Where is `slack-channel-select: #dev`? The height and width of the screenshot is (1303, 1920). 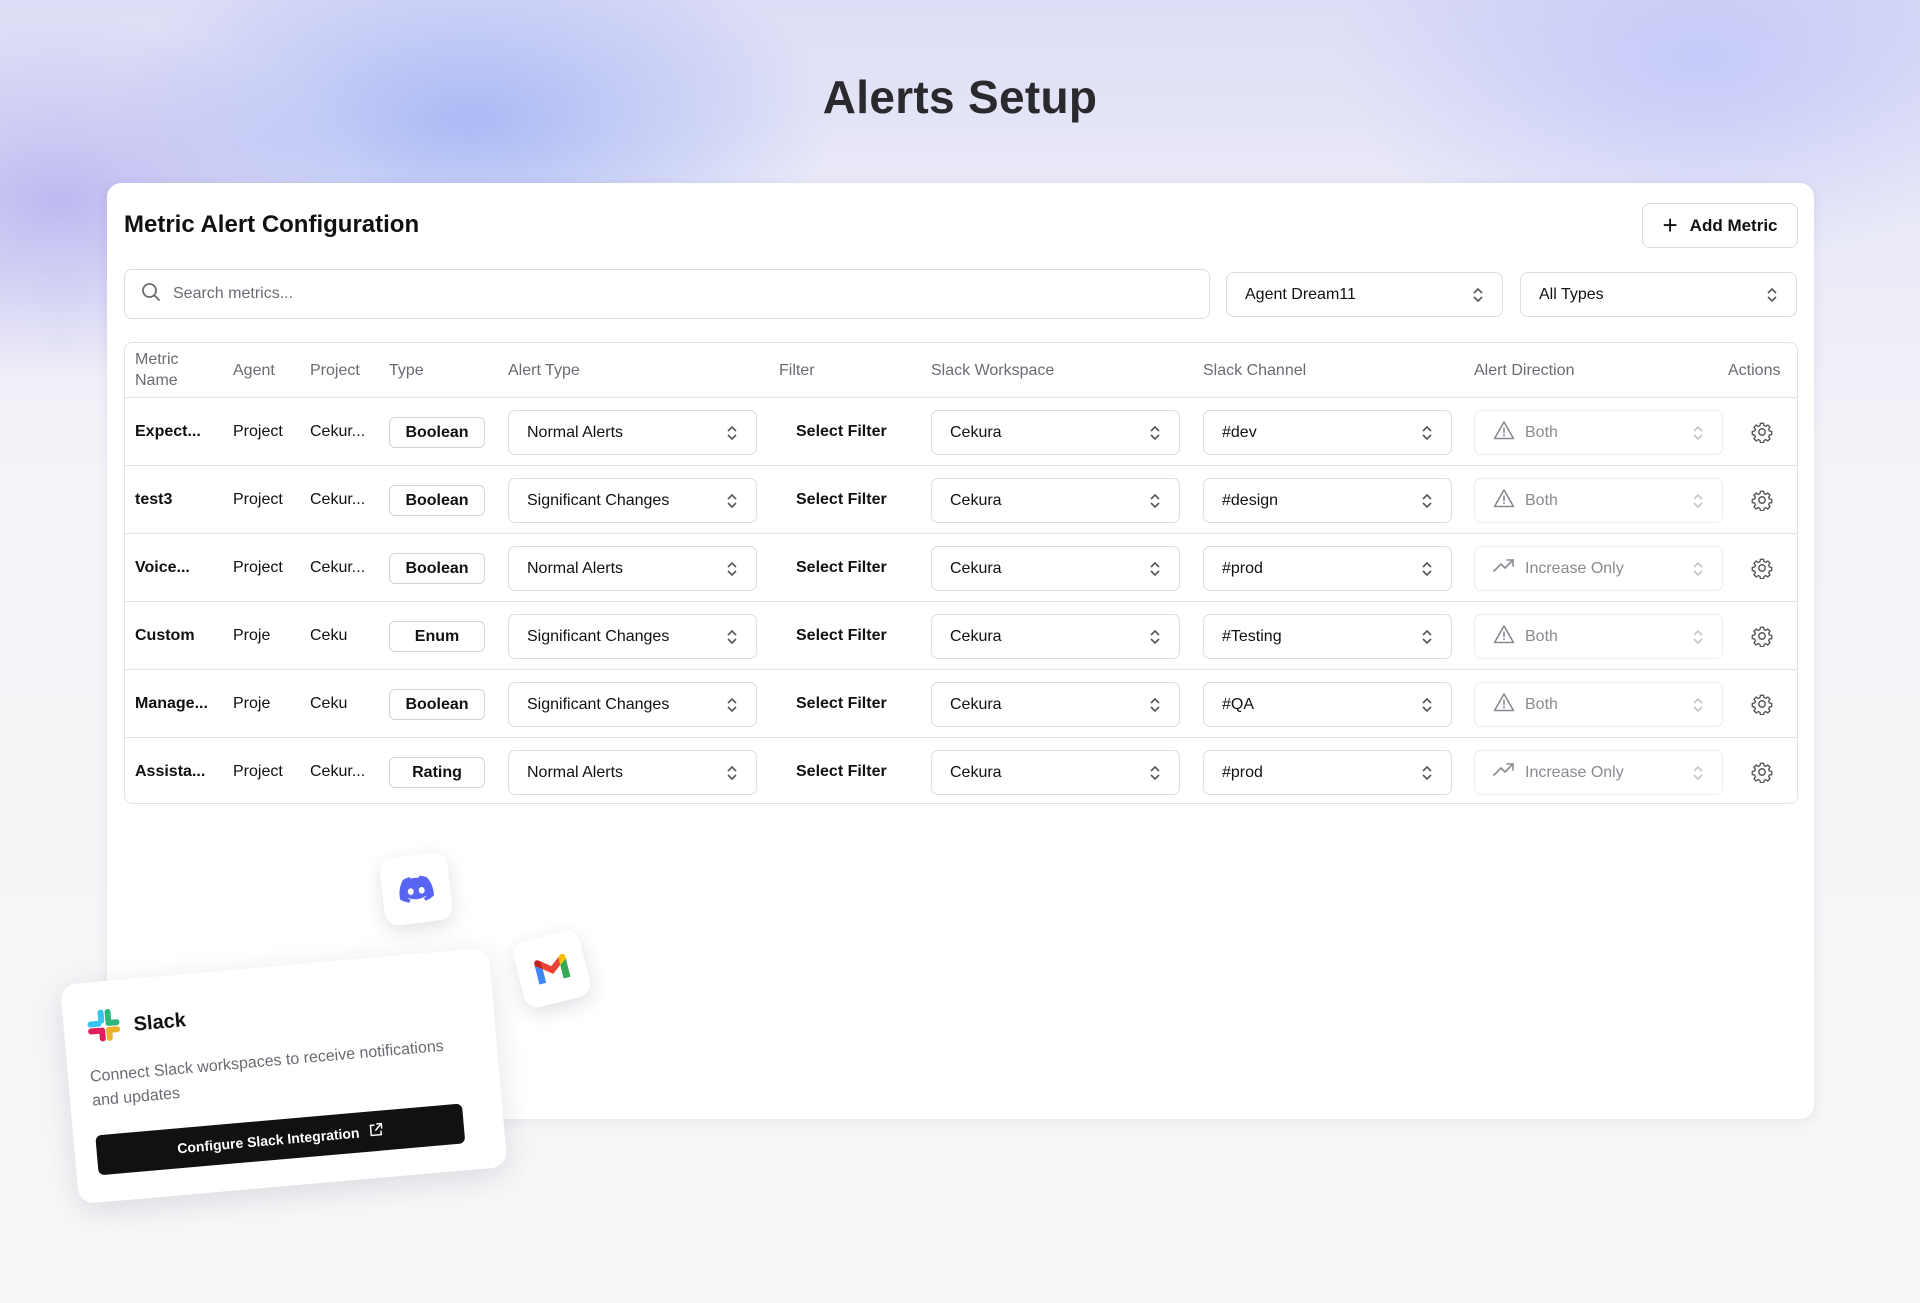
slack-channel-select: #dev is located at coordinates (1327, 432).